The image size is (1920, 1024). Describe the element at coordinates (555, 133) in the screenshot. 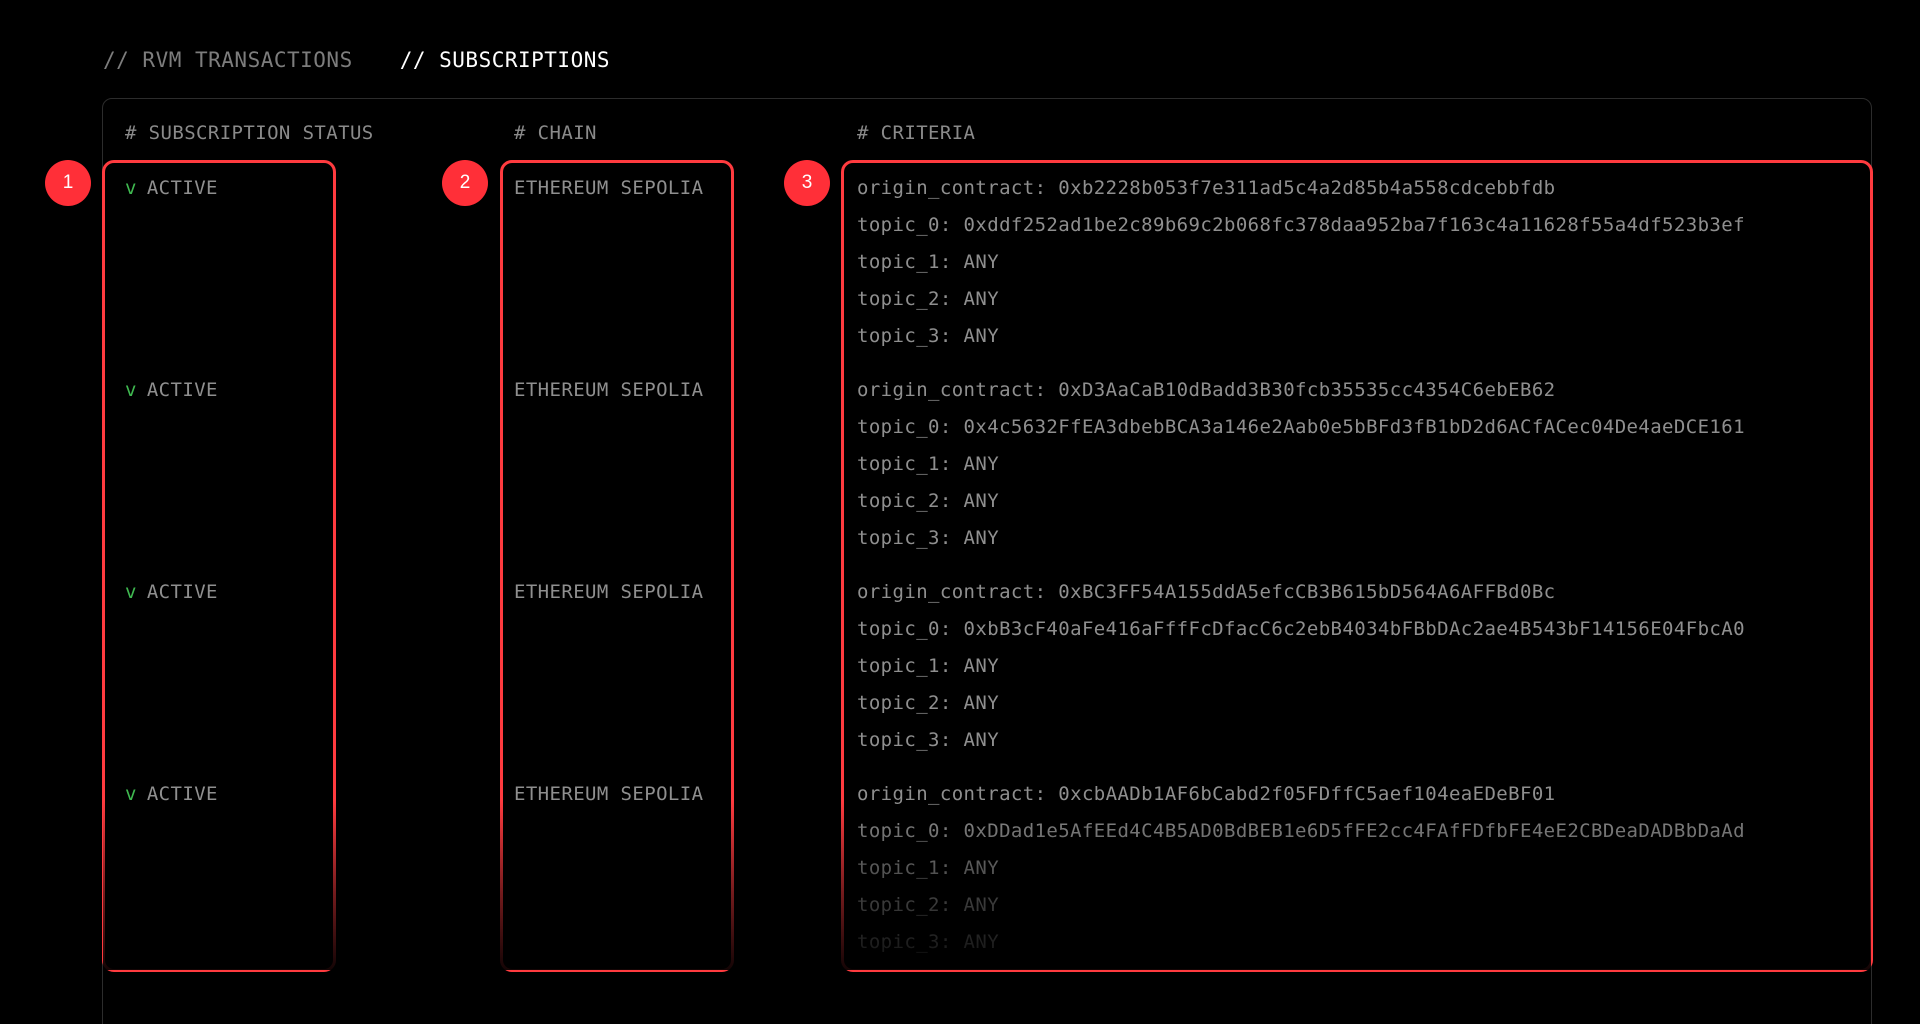

I see `column-header-chain: # CHAIN` at that location.